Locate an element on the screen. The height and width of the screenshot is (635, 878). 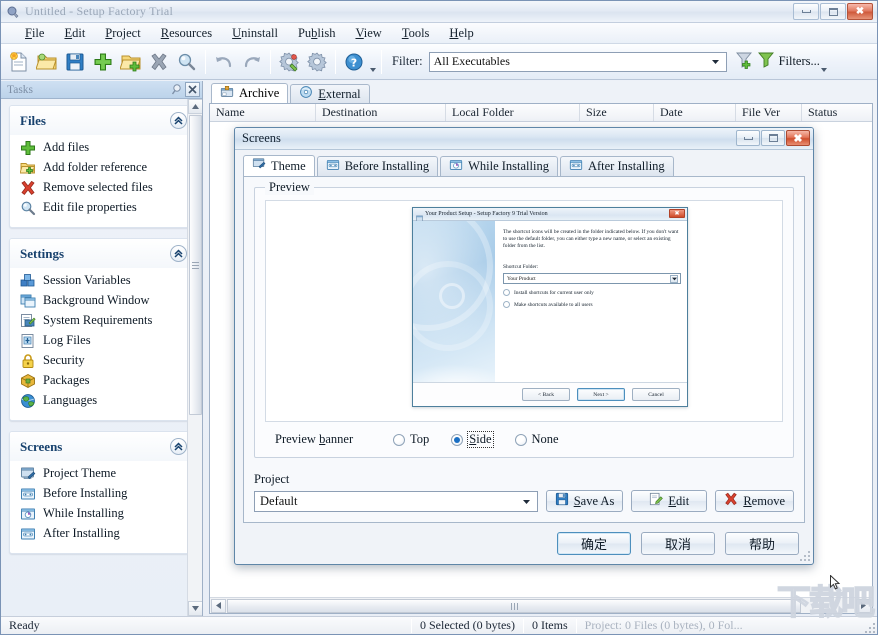
save-project-icon is located at coordinates (75, 62).